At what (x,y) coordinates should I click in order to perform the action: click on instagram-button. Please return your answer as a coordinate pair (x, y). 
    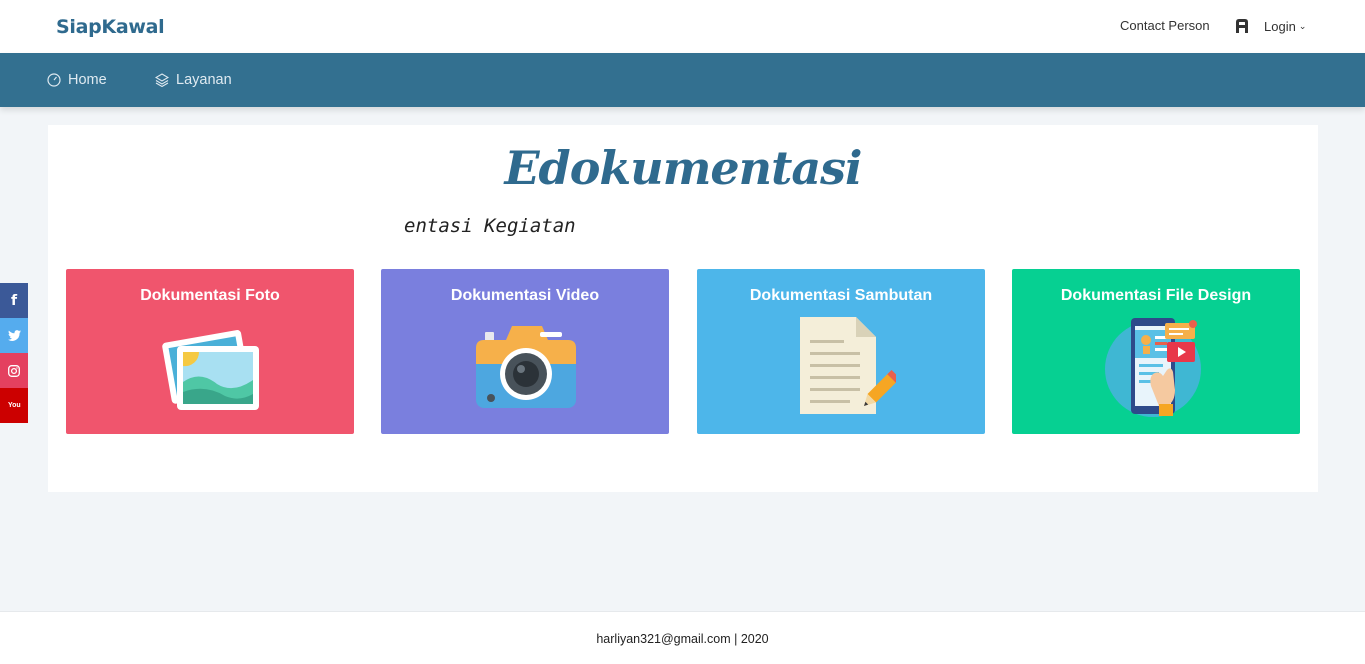
    Looking at the image, I should click on (14, 370).